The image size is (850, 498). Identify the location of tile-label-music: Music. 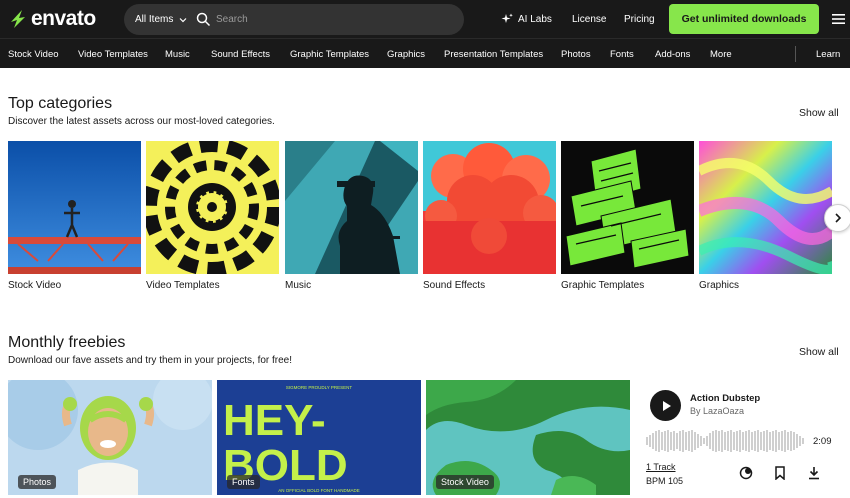
(298, 285).